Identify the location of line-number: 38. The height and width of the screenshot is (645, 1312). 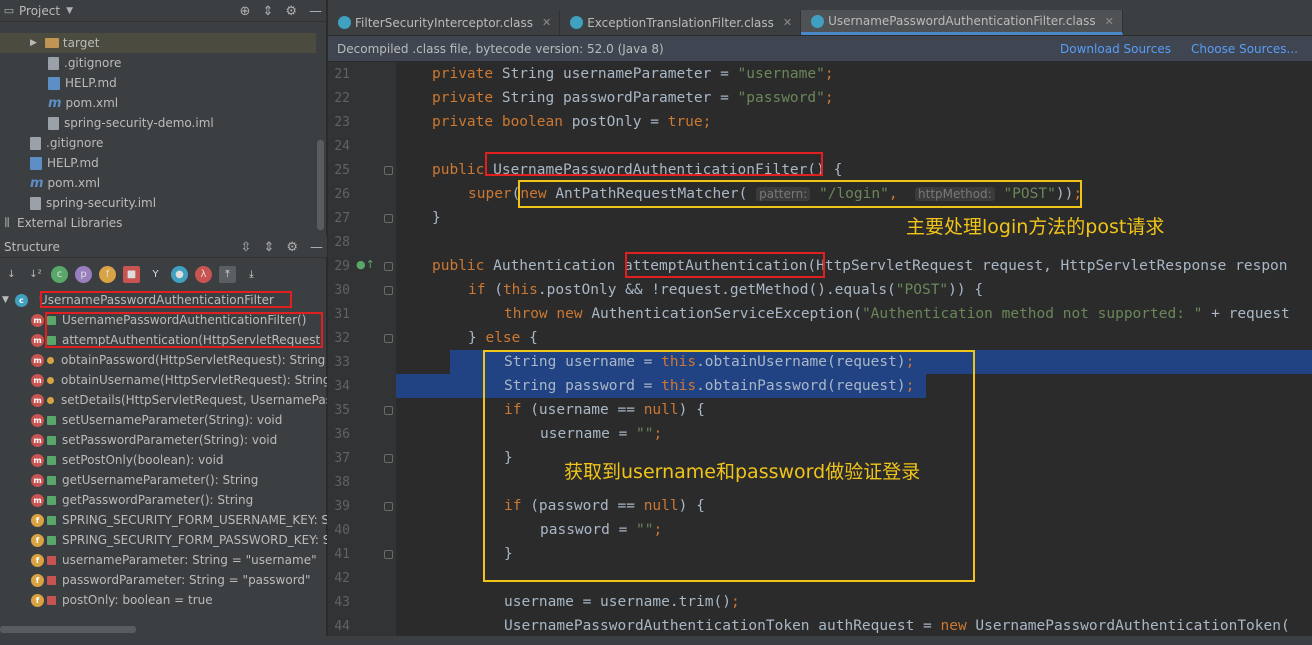
(342, 482).